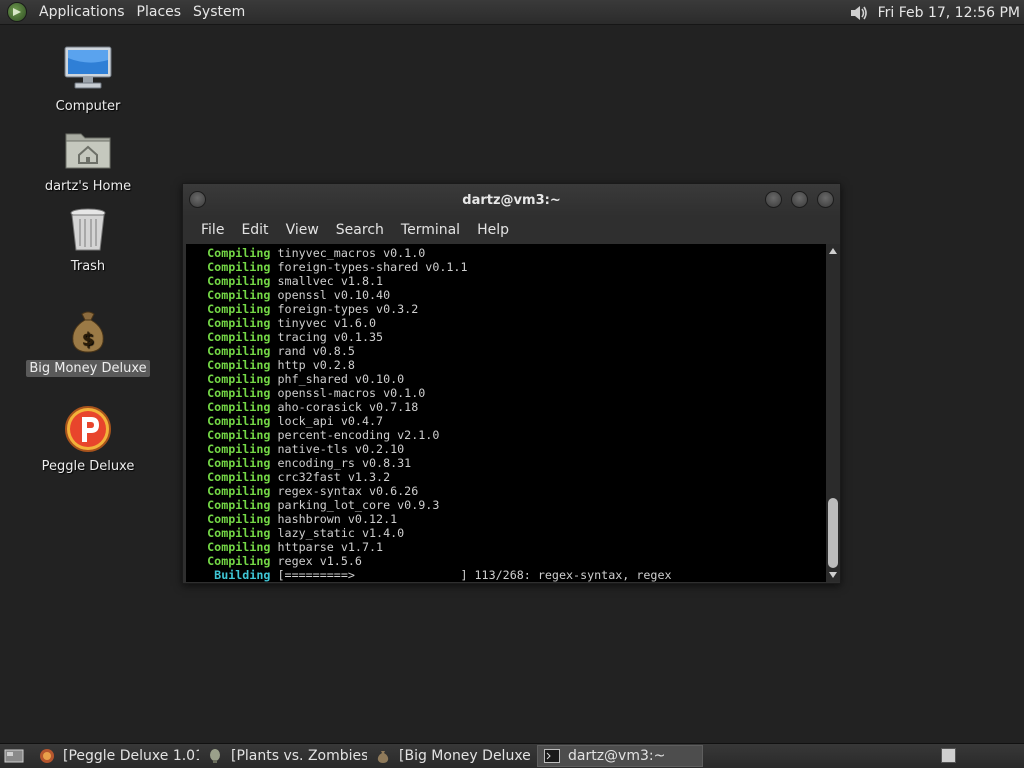 The height and width of the screenshot is (768, 1024). I want to click on show-desktop-icon, so click(14, 756).